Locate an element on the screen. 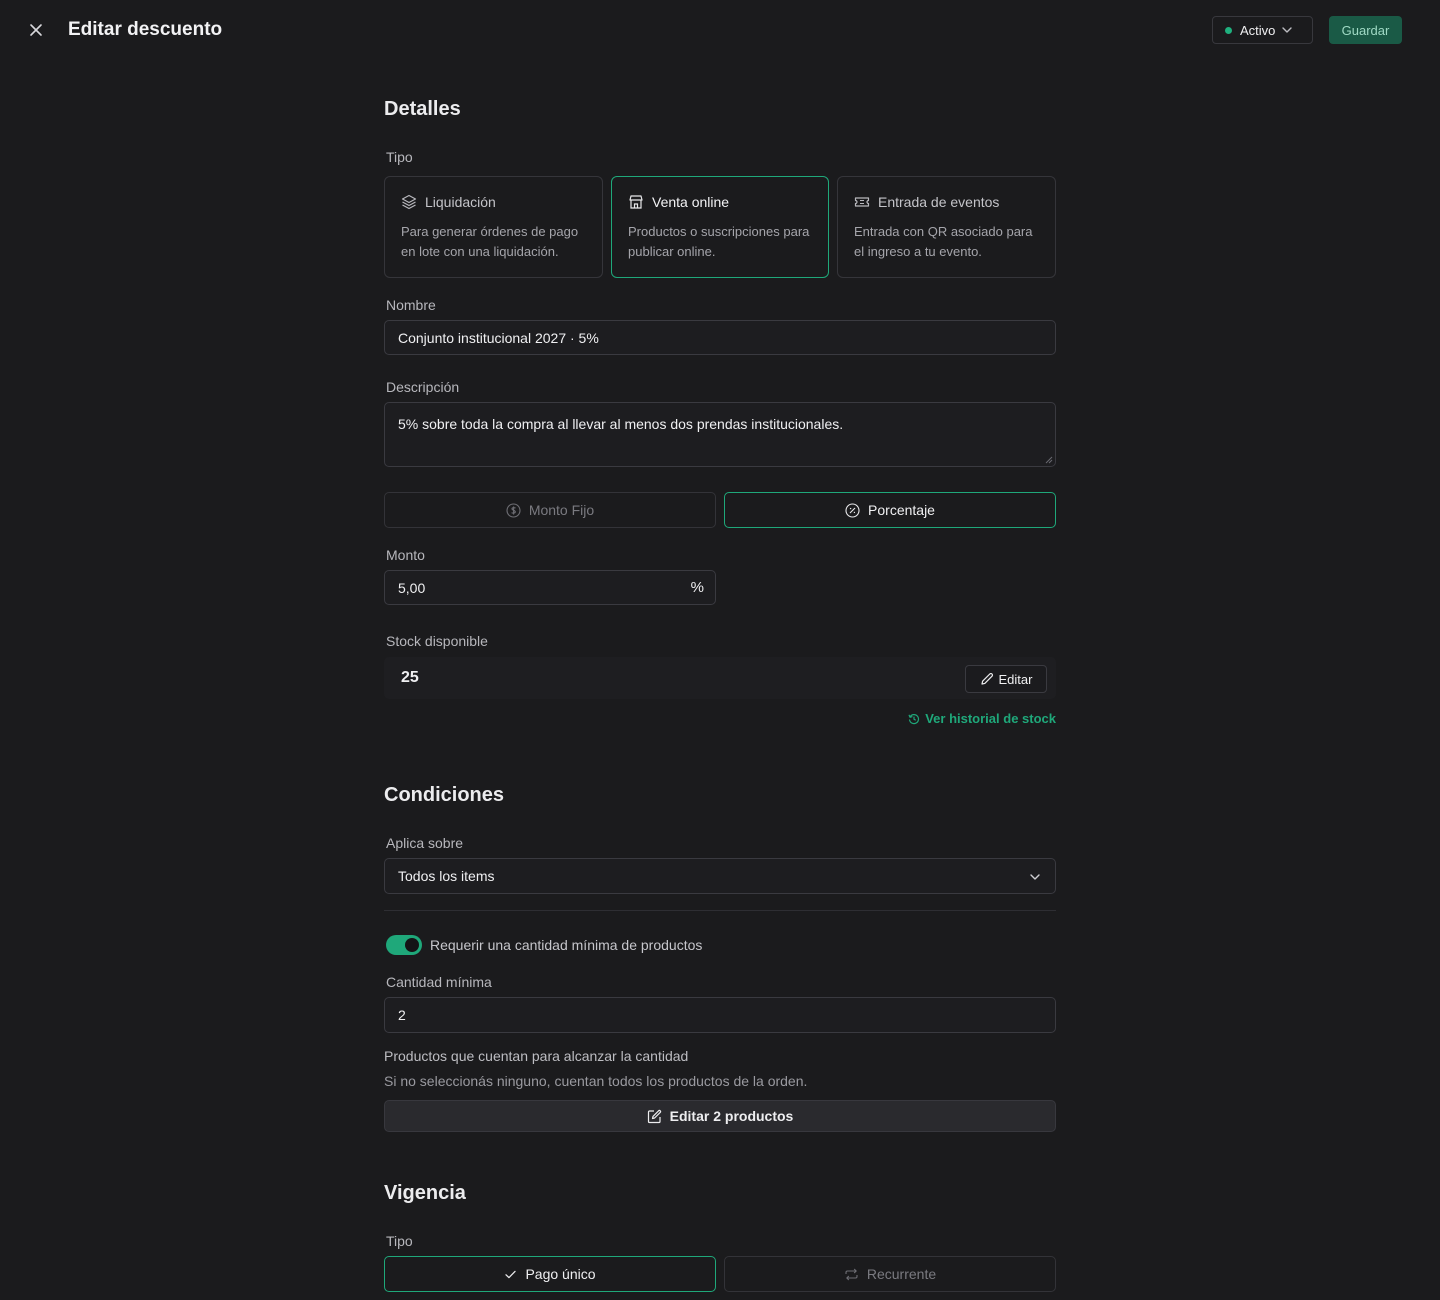  history-icon is located at coordinates (914, 718).